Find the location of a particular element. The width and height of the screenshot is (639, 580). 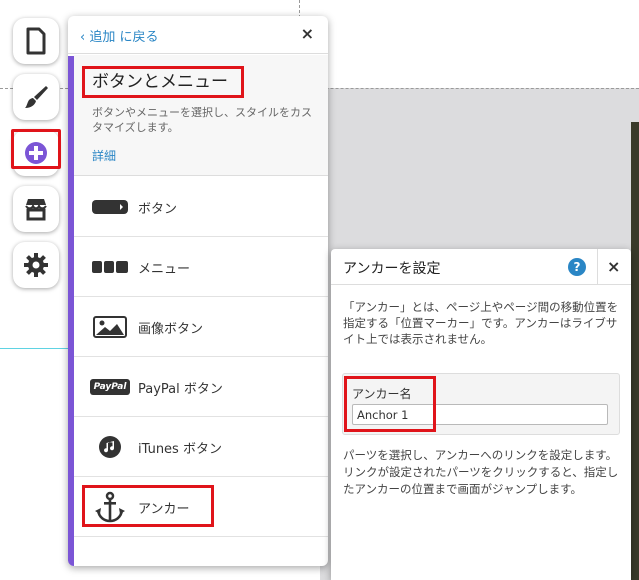

brush-icon is located at coordinates (36, 97).